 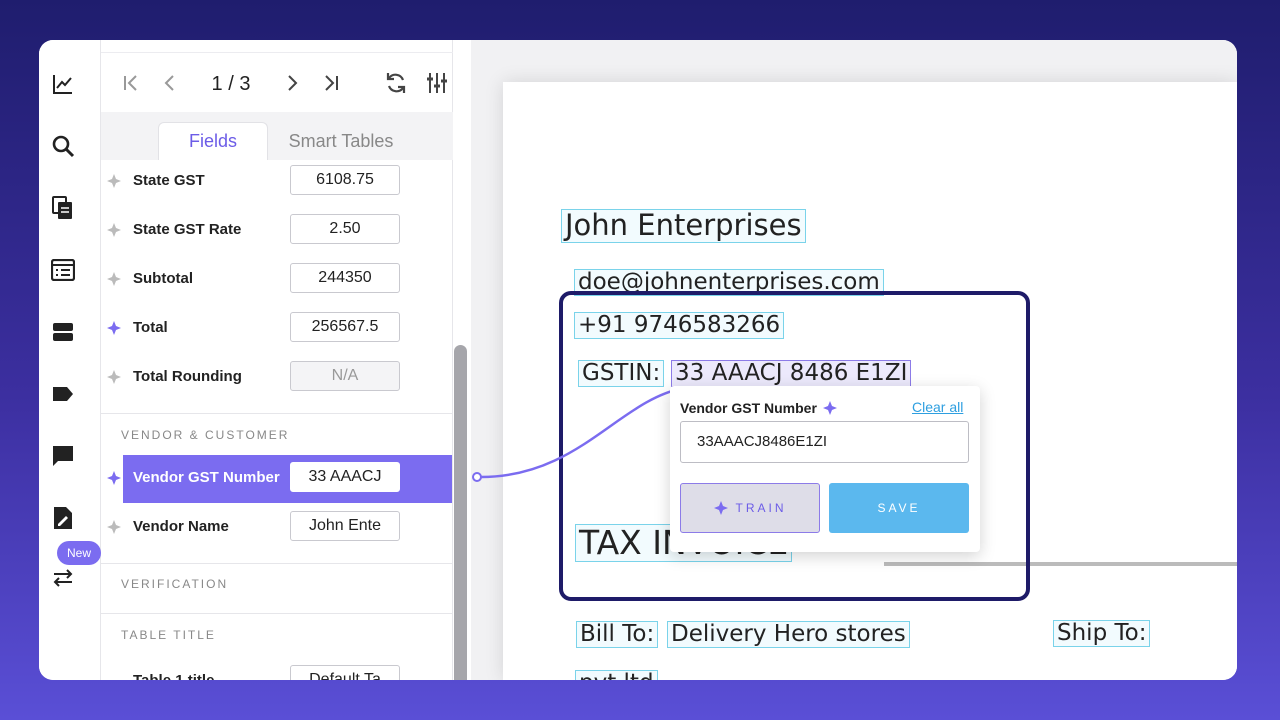 I want to click on chat-icon, so click(x=63, y=456).